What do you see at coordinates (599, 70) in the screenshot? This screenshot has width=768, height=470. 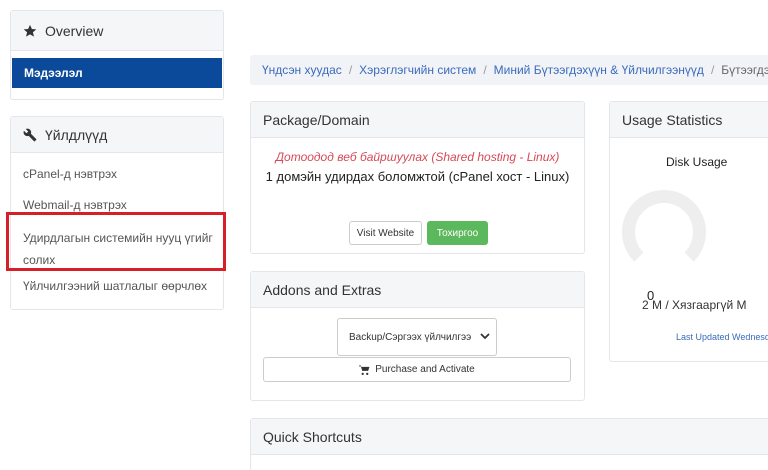 I see `breadcrumb-products-services: Миний Бүтээгдэхүүн & Үйлчилгээнүүд` at bounding box center [599, 70].